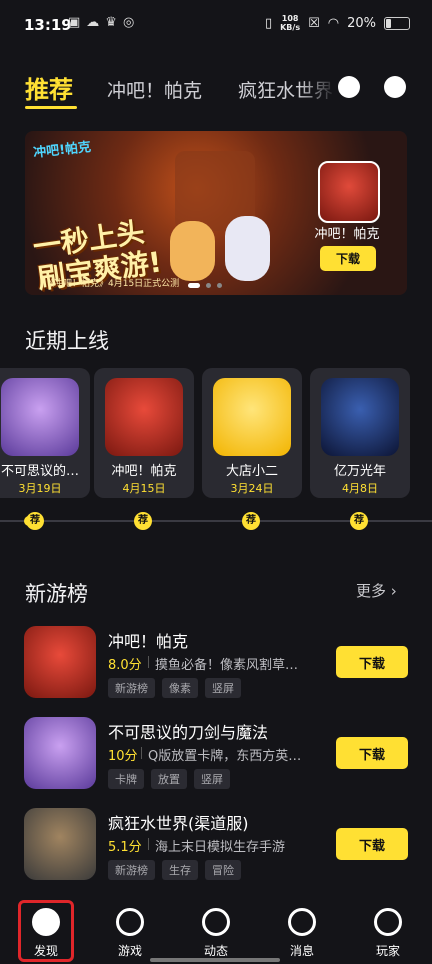  Describe the element at coordinates (349, 192) in the screenshot. I see `banner-app-icon` at that location.